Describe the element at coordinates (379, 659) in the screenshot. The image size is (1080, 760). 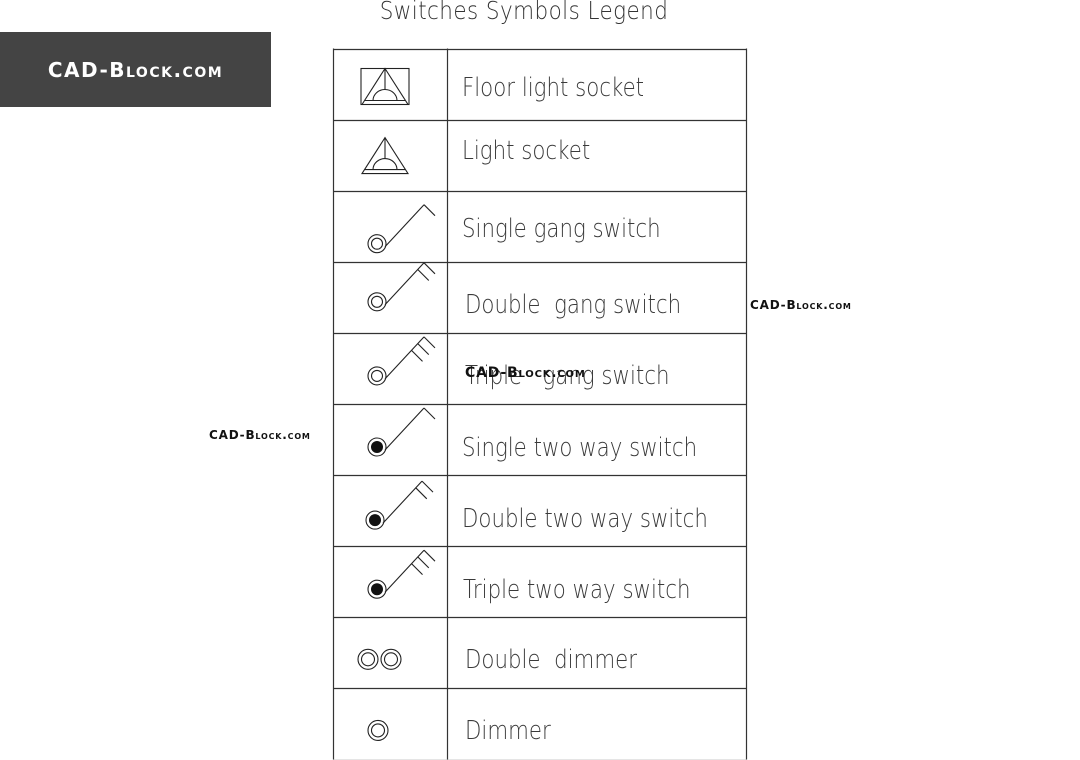
I see `double-dimmer-icon` at that location.